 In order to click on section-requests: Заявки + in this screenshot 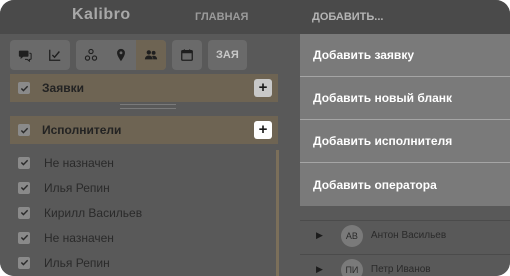, I will do `click(144, 88)`.